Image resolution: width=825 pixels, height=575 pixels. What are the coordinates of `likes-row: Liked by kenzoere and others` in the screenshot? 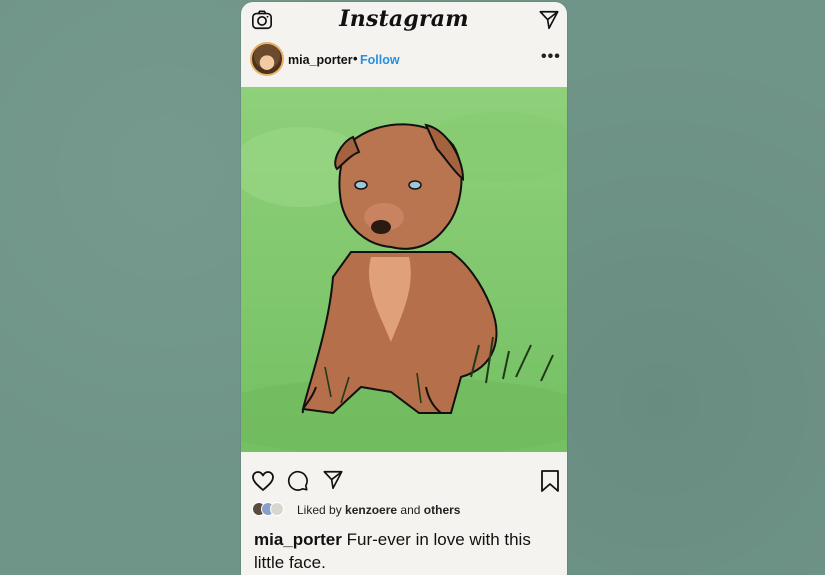 It's located at (404, 510).